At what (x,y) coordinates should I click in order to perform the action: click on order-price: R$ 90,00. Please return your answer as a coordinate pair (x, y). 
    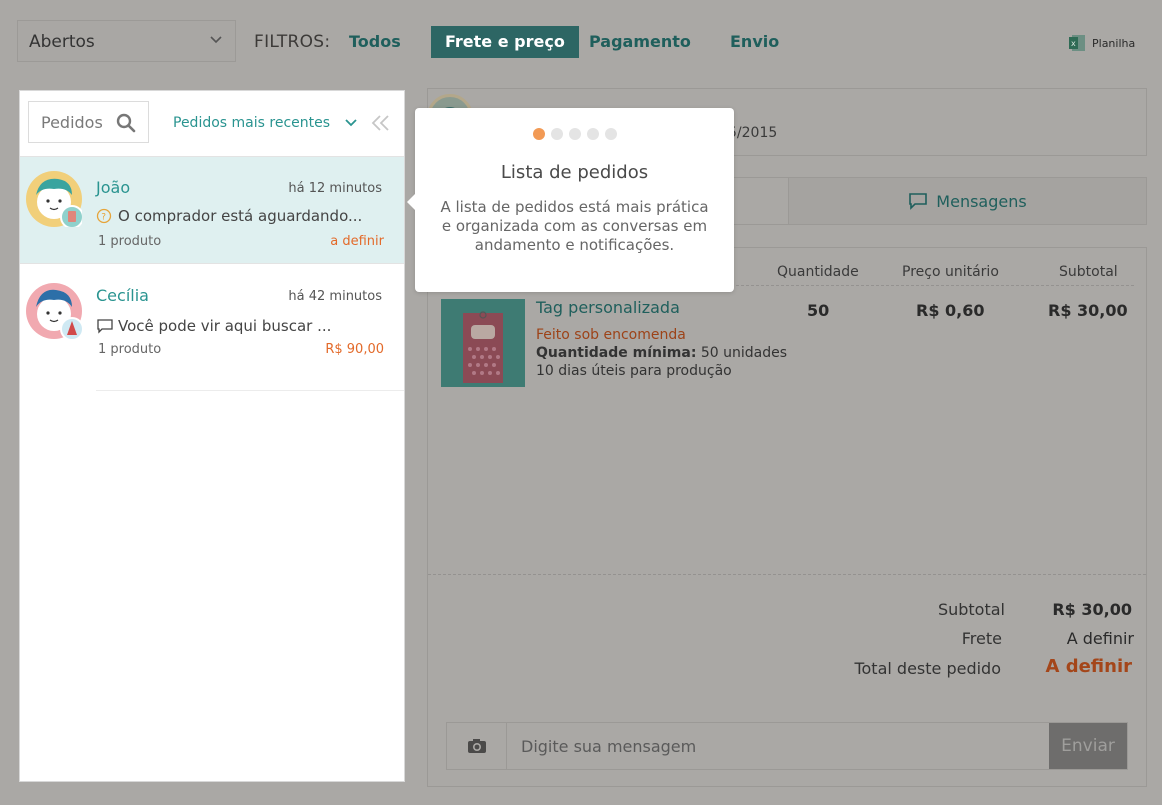
    Looking at the image, I should click on (354, 349).